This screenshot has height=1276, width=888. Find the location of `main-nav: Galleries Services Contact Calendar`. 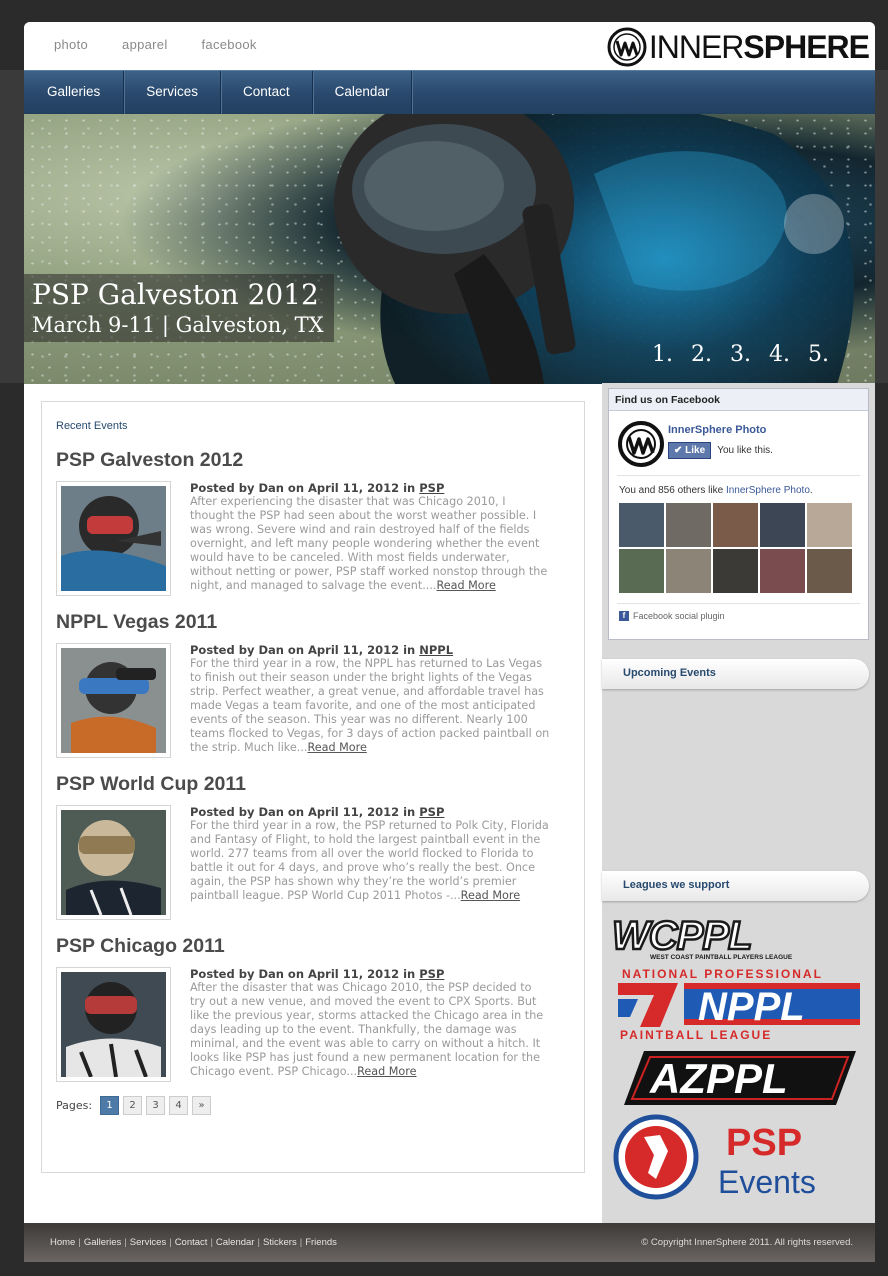

main-nav: Galleries Services Contact Calendar is located at coordinates (449, 92).